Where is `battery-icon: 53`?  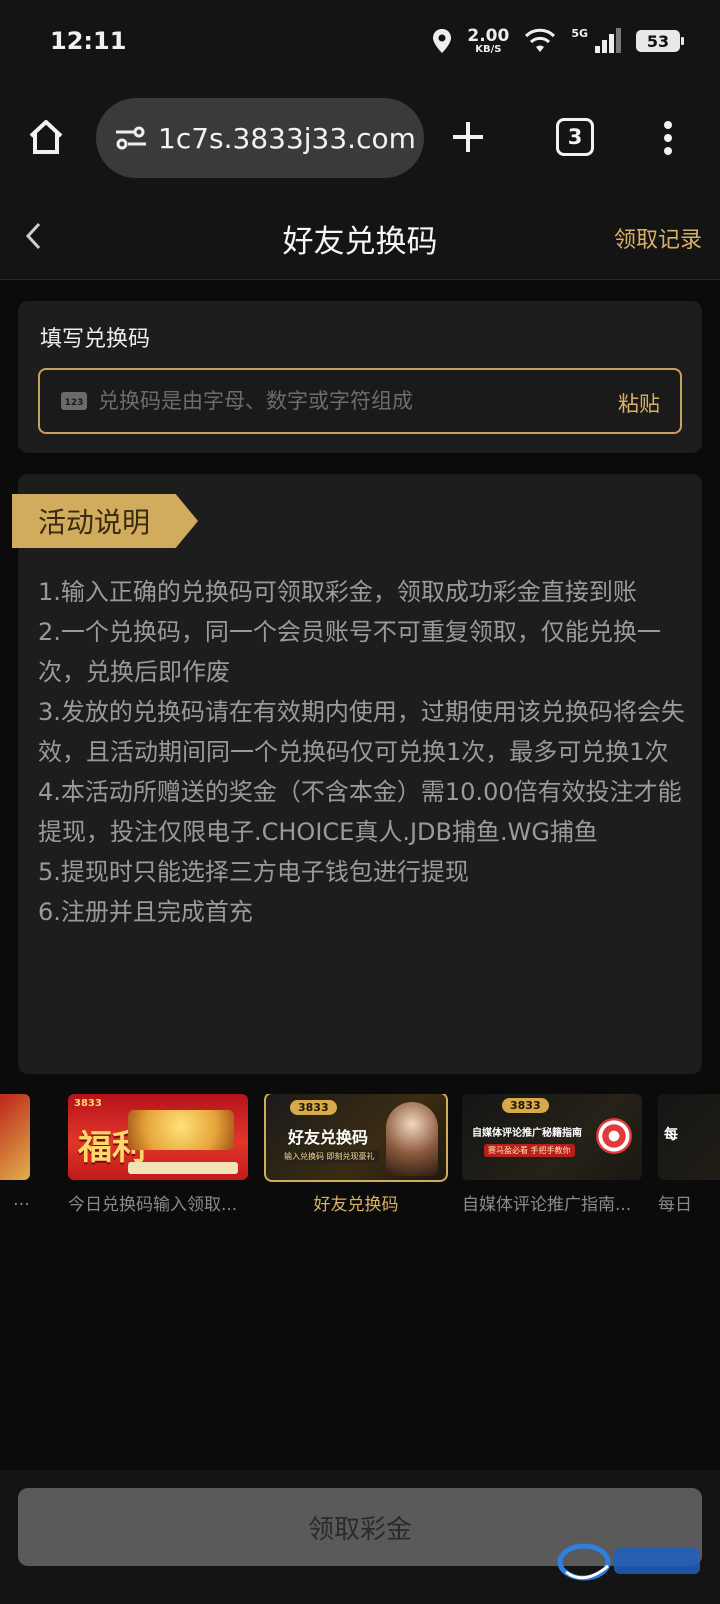 battery-icon: 53 is located at coordinates (660, 41).